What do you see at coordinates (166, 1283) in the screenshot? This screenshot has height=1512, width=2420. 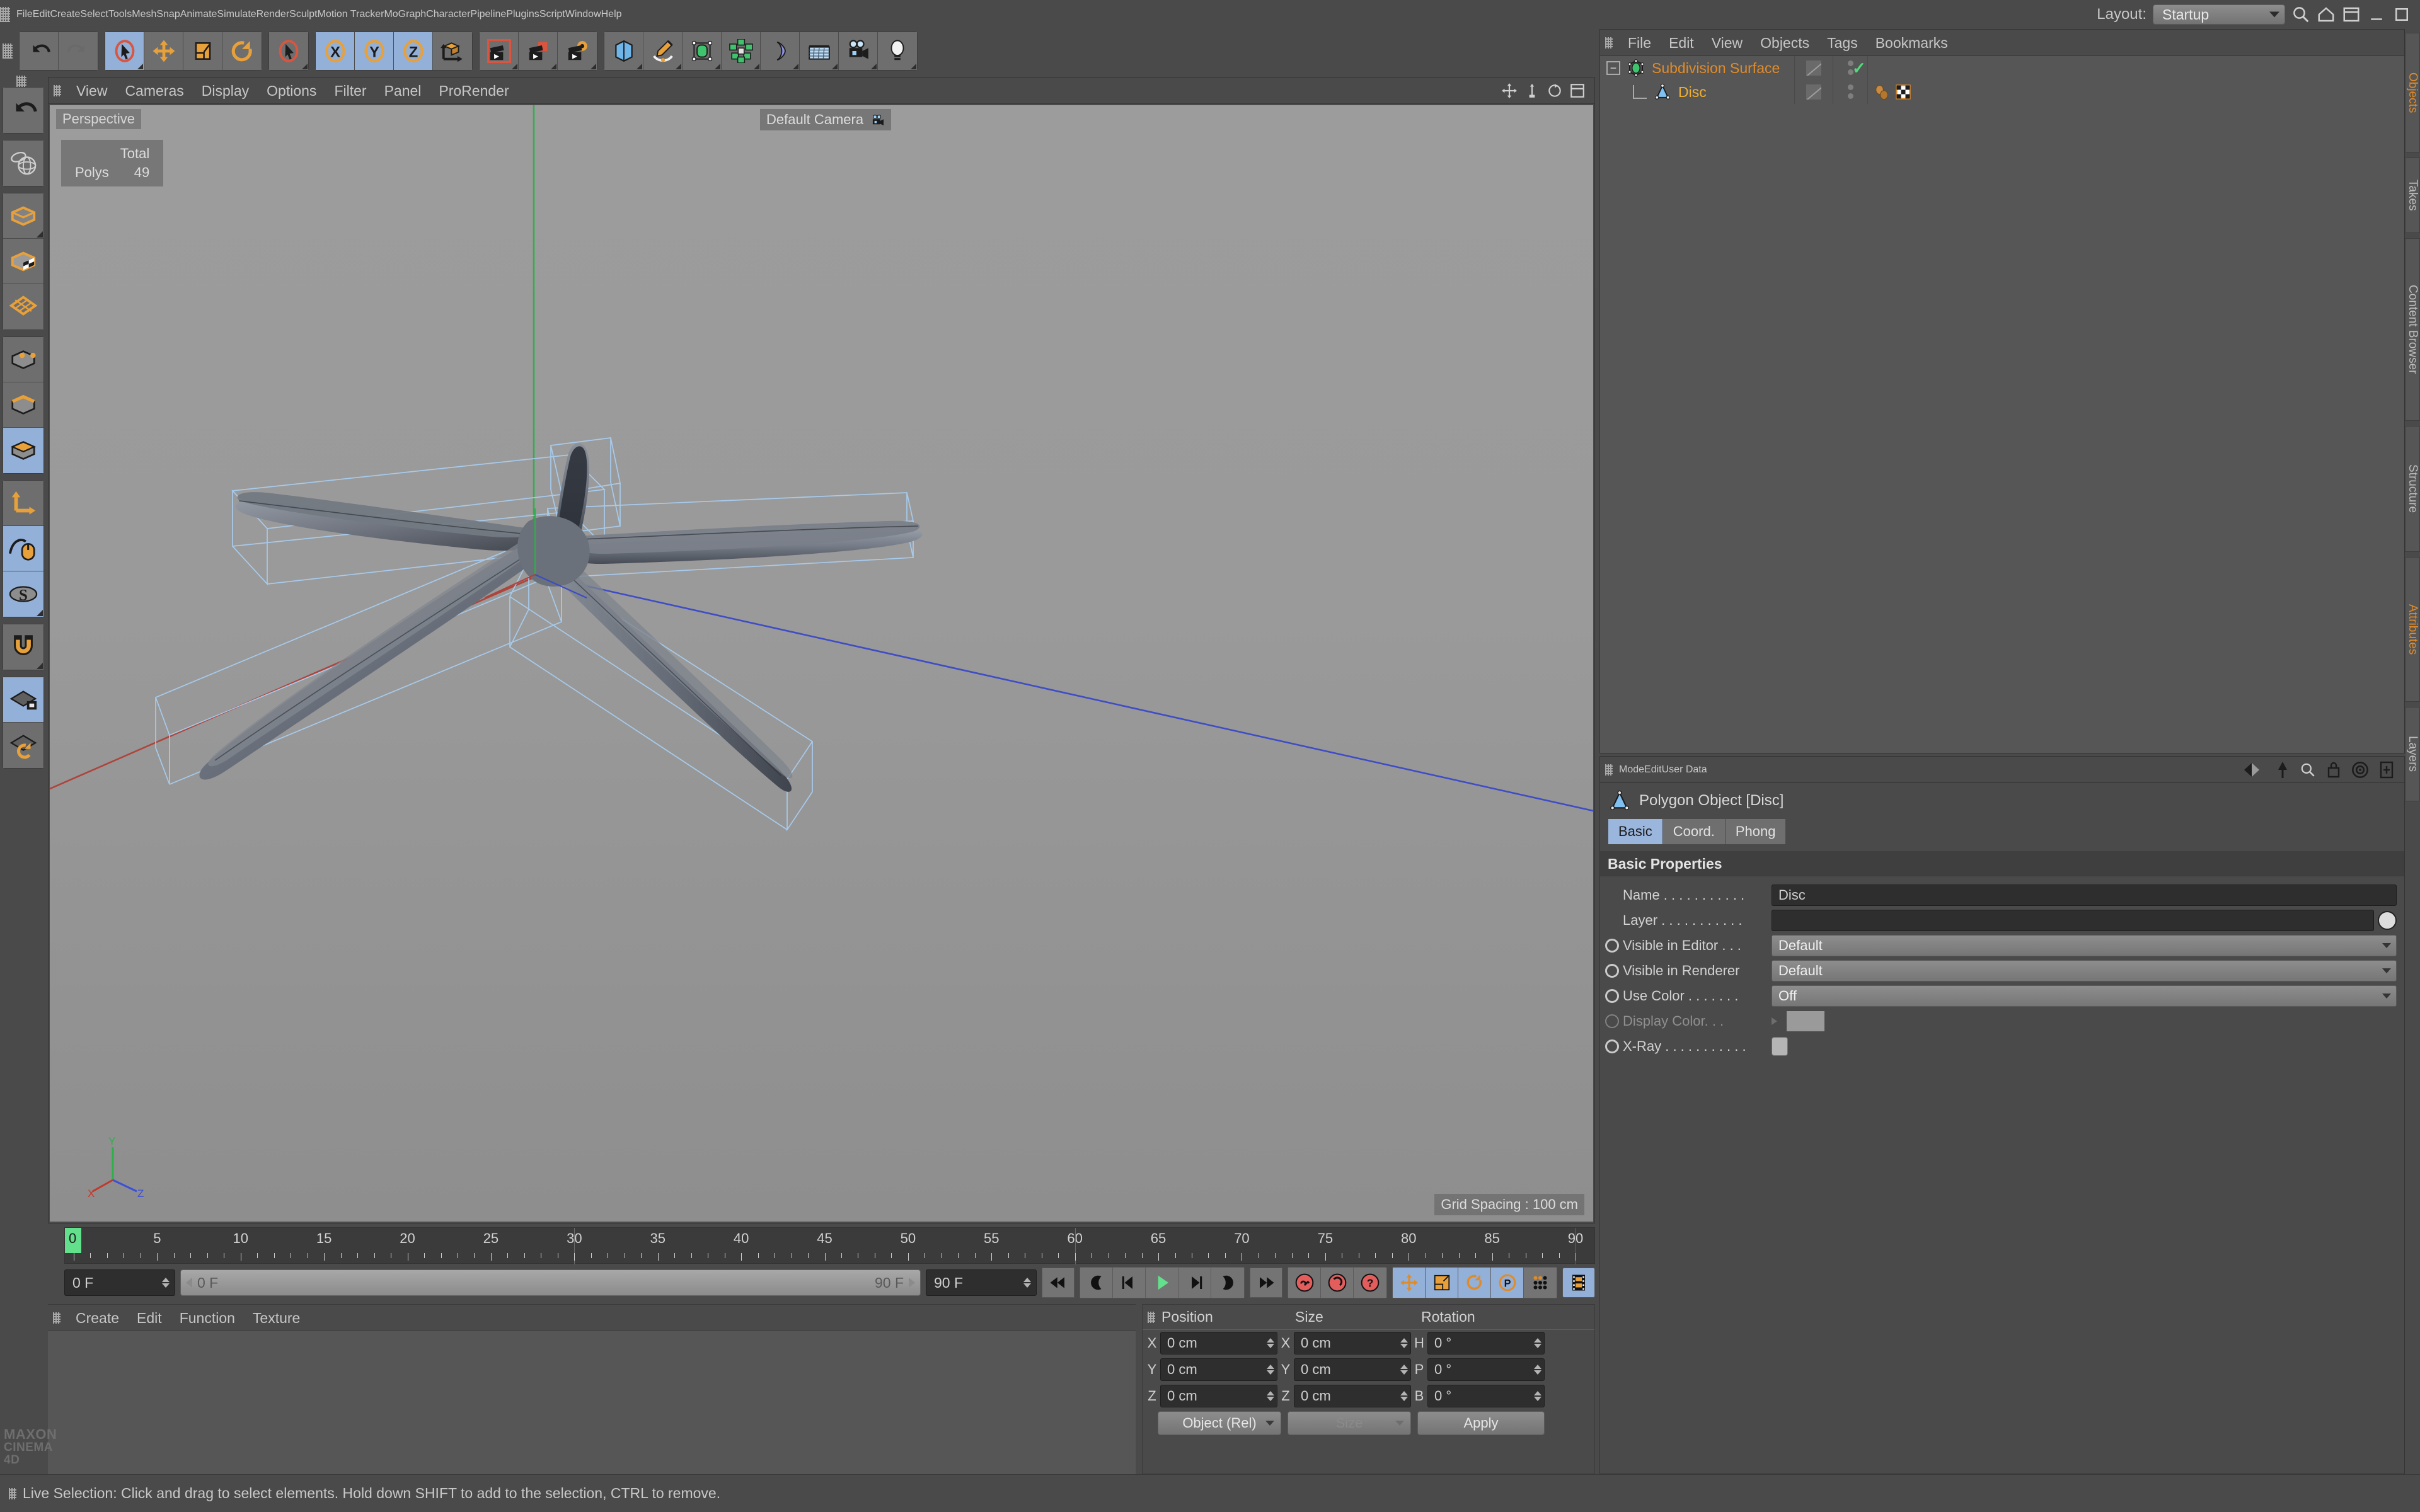 I see `start-frame-stepper` at bounding box center [166, 1283].